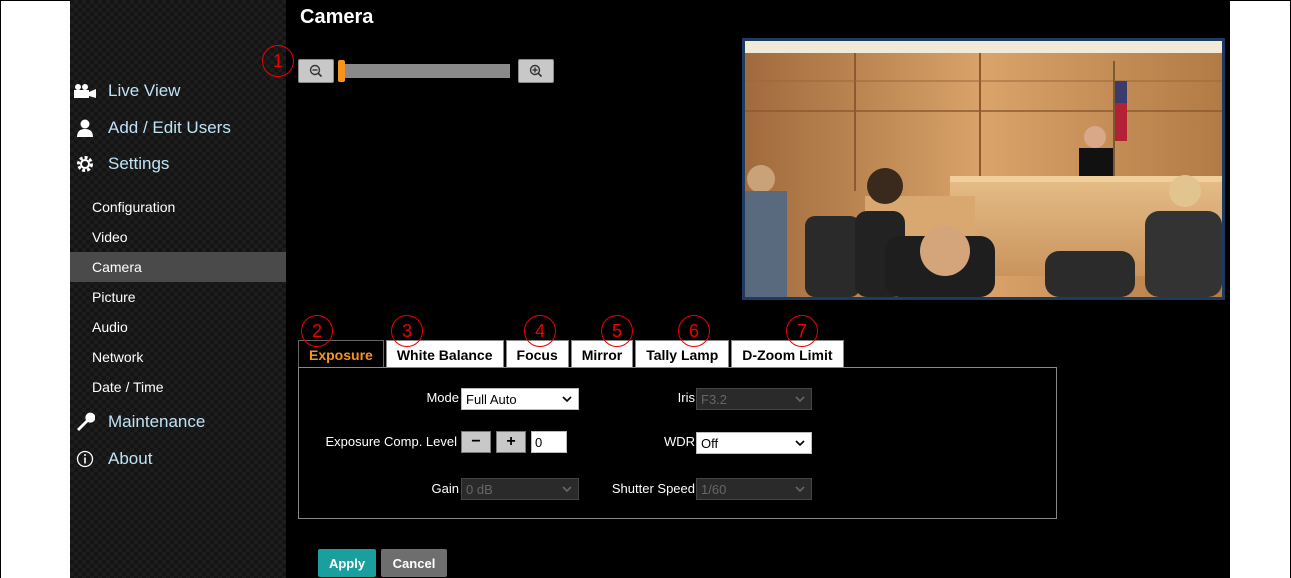 This screenshot has width=1291, height=578. I want to click on sidebar-item-label: Network, so click(118, 357).